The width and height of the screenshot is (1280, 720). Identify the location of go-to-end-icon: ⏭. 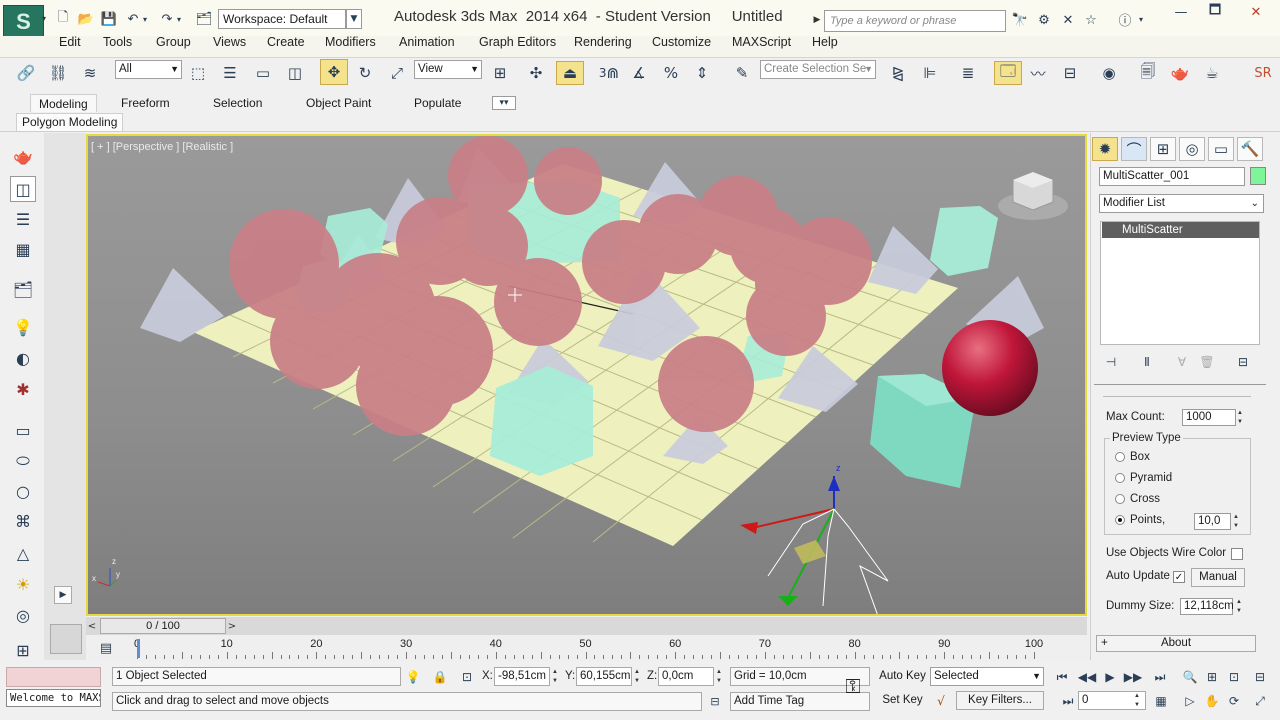
(1160, 677).